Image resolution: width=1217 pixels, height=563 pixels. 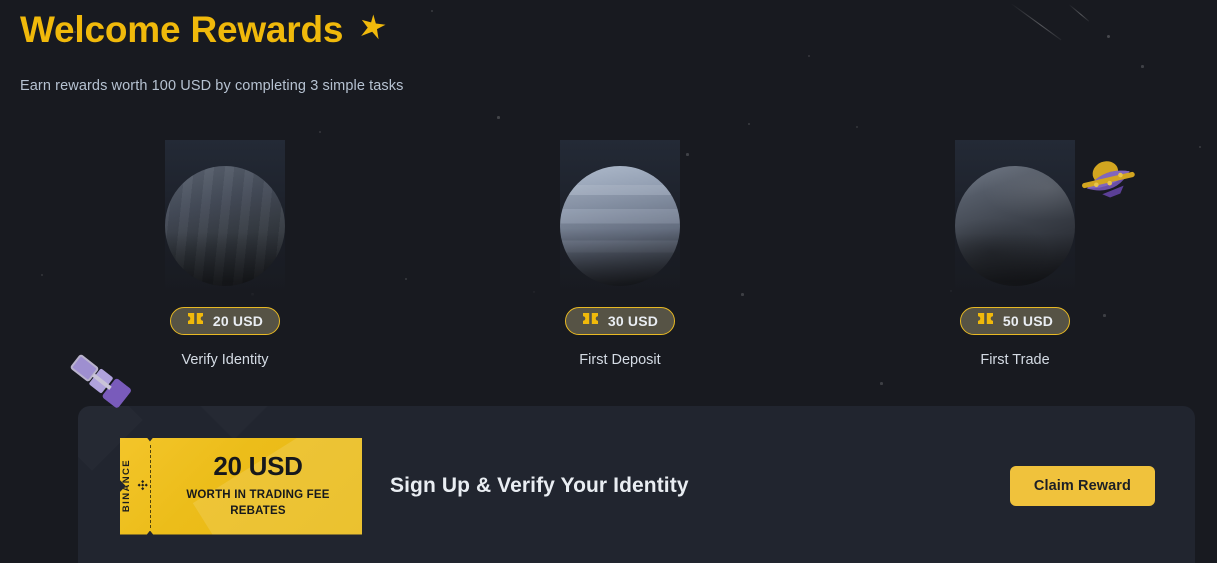 I want to click on reward-badge: 30 USD, so click(x=620, y=321).